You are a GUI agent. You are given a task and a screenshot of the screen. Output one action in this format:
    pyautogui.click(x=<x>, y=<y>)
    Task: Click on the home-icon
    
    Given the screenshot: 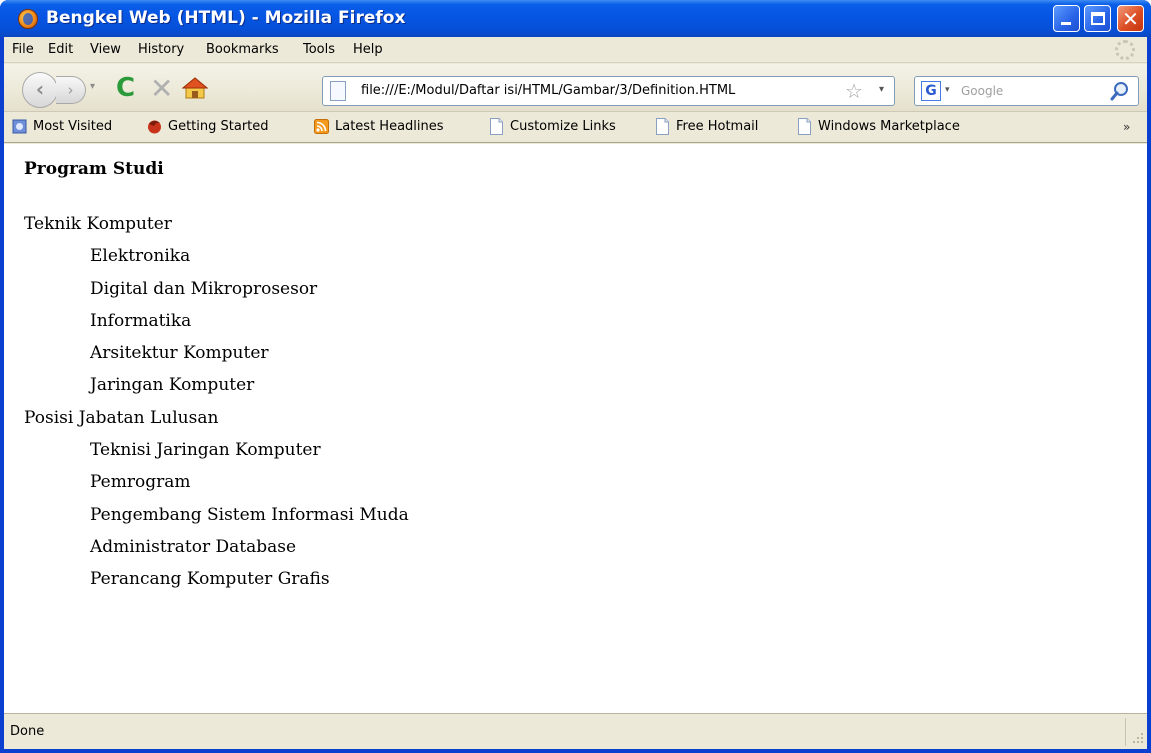 What is the action you would take?
    pyautogui.click(x=195, y=88)
    